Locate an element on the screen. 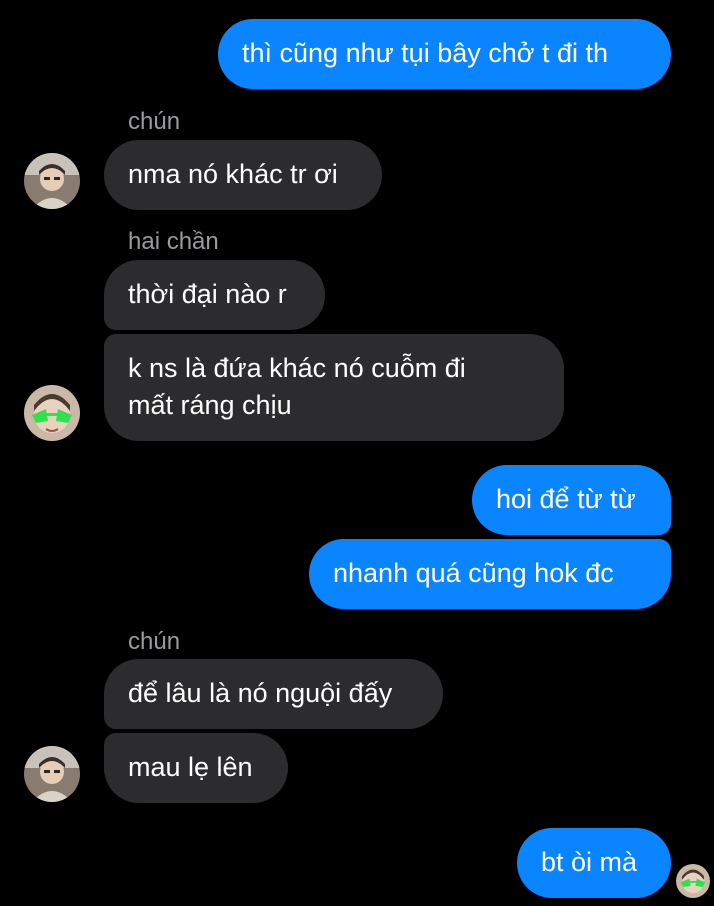  message-text: nhanh quá cũng hok đc is located at coordinates (473, 573).